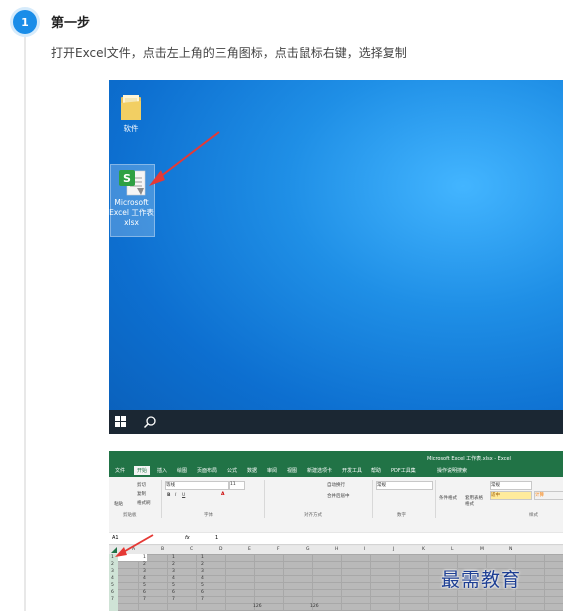  I want to click on search-icon, so click(150, 422).